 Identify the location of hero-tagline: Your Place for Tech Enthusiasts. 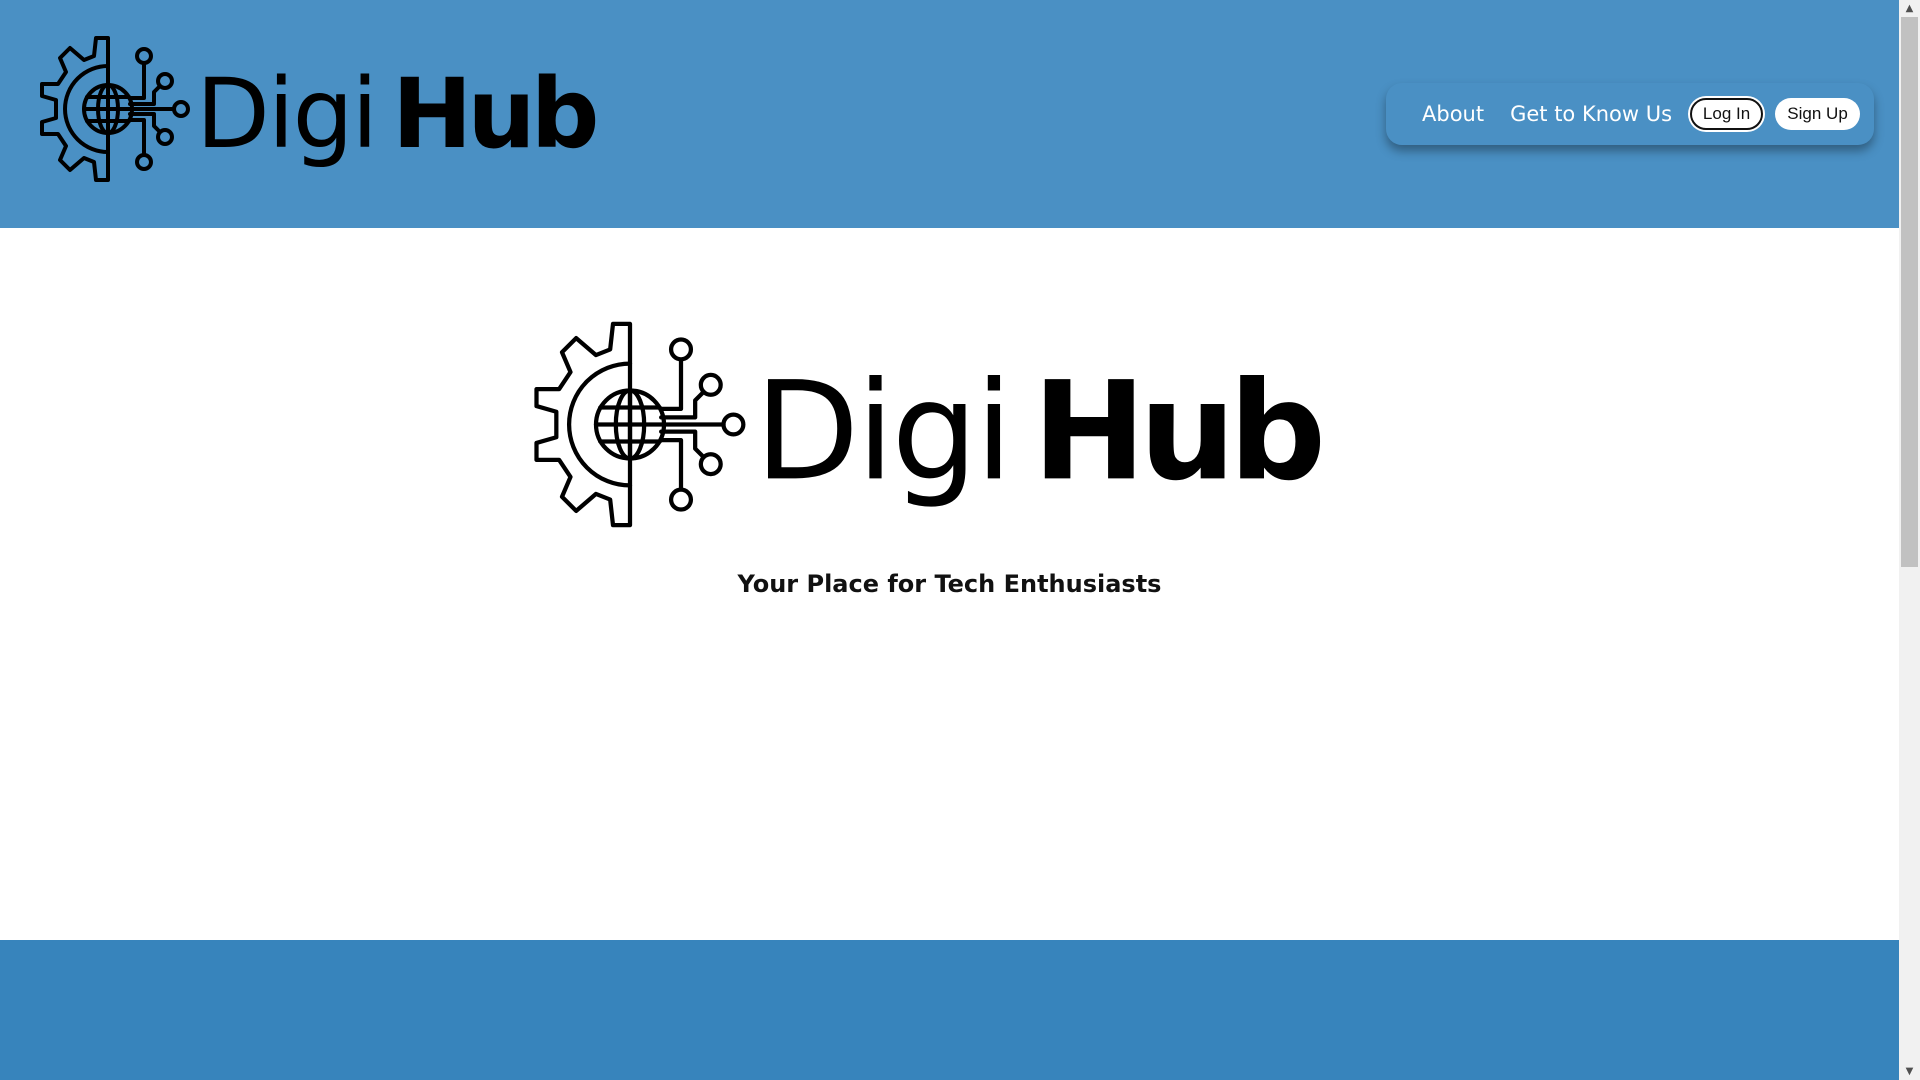
(949, 584).